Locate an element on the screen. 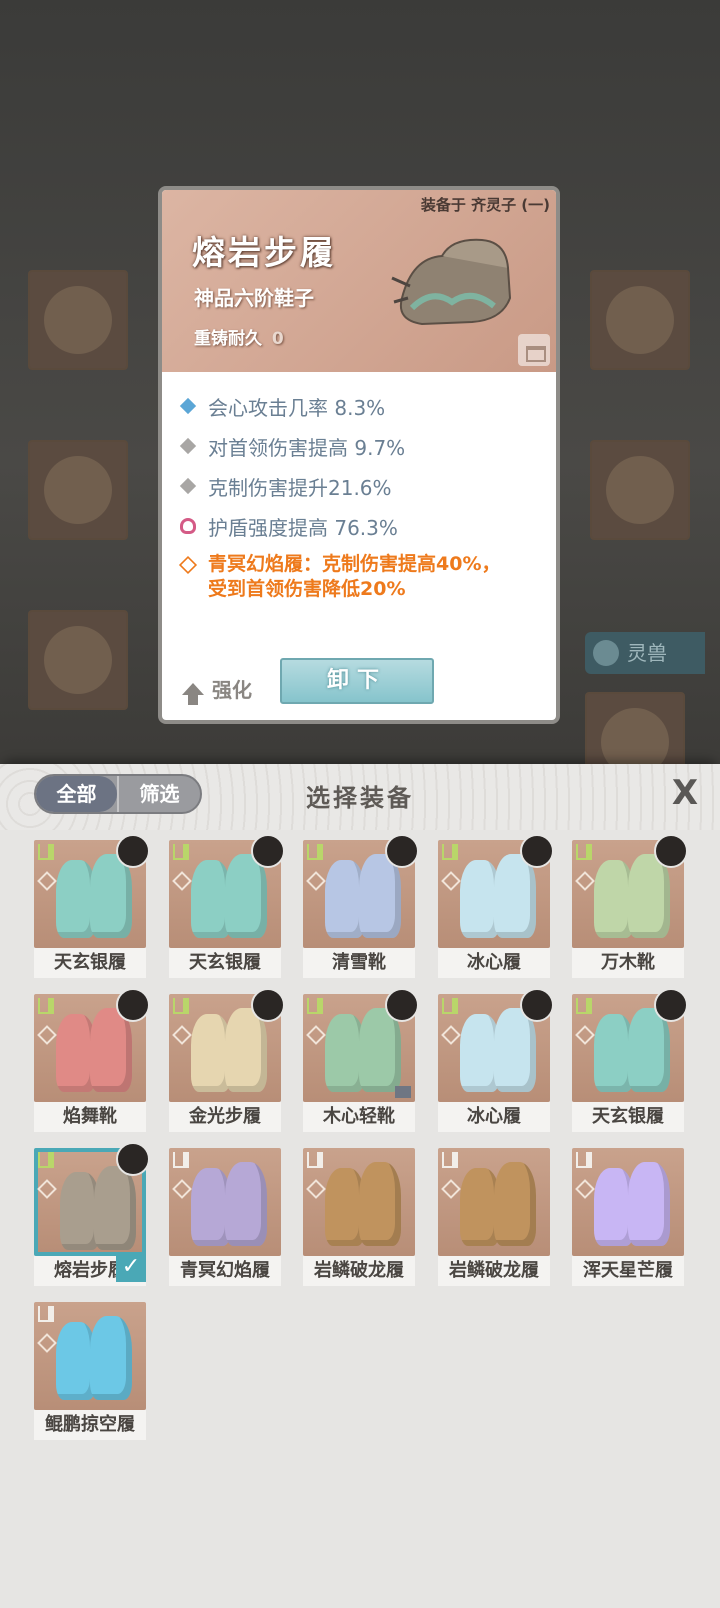 This screenshot has height=1608, width=720. stat-text: 克制伤害提升21.6% is located at coordinates (300, 487).